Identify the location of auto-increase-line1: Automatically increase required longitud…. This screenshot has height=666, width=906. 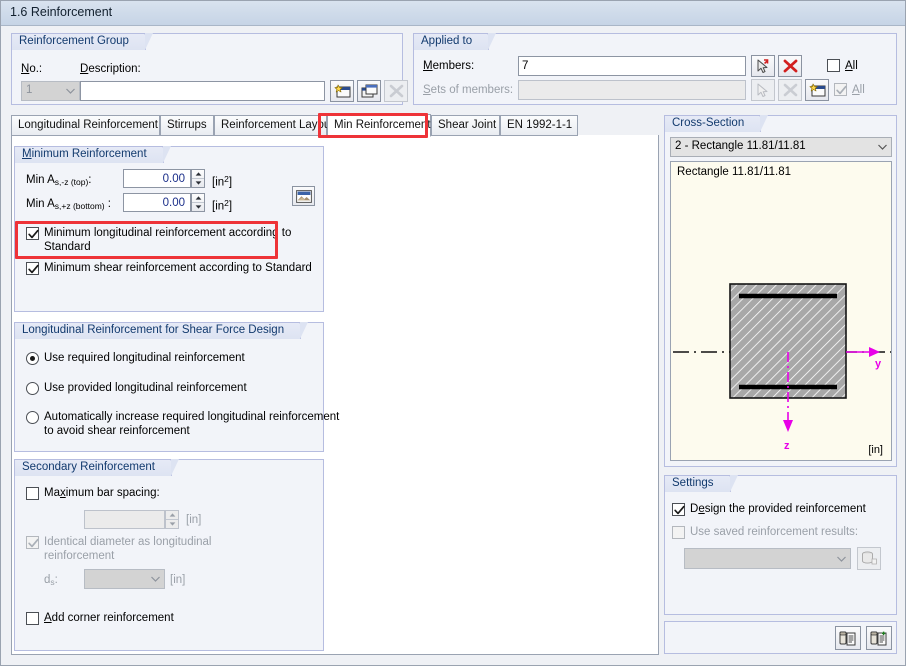
(192, 417).